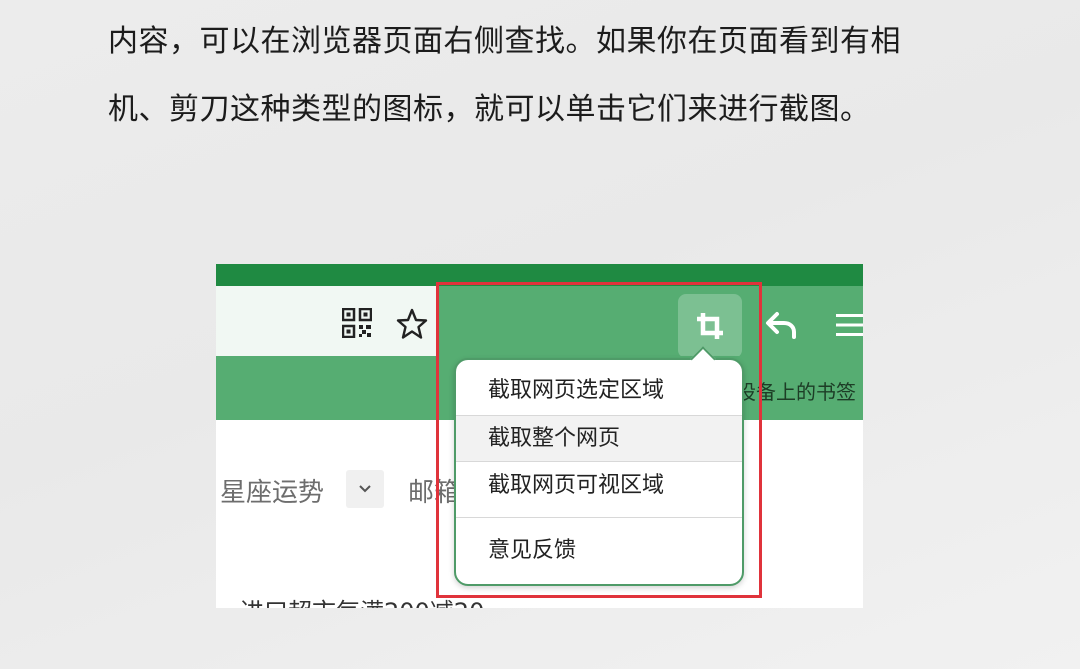 The height and width of the screenshot is (669, 1080). I want to click on chevron-down-icon, so click(365, 489).